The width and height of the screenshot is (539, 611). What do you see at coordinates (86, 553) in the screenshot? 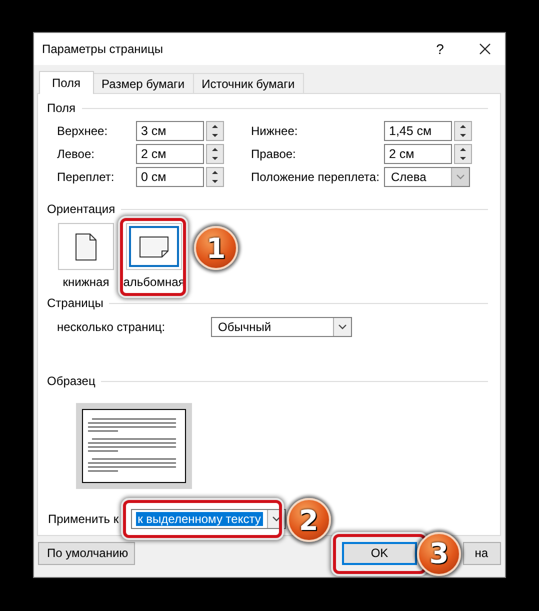
I see `dialog-button: По умолчанию` at bounding box center [86, 553].